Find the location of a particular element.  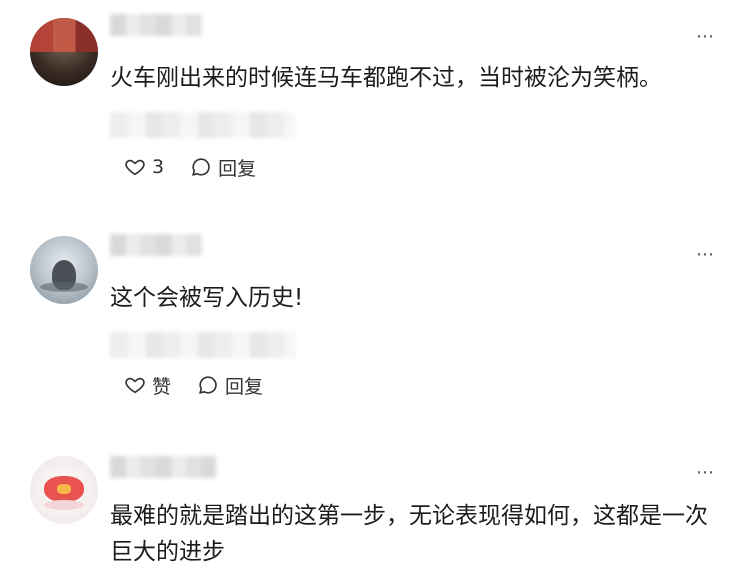

comment-text: 这个会被写入历史! is located at coordinates (207, 298).